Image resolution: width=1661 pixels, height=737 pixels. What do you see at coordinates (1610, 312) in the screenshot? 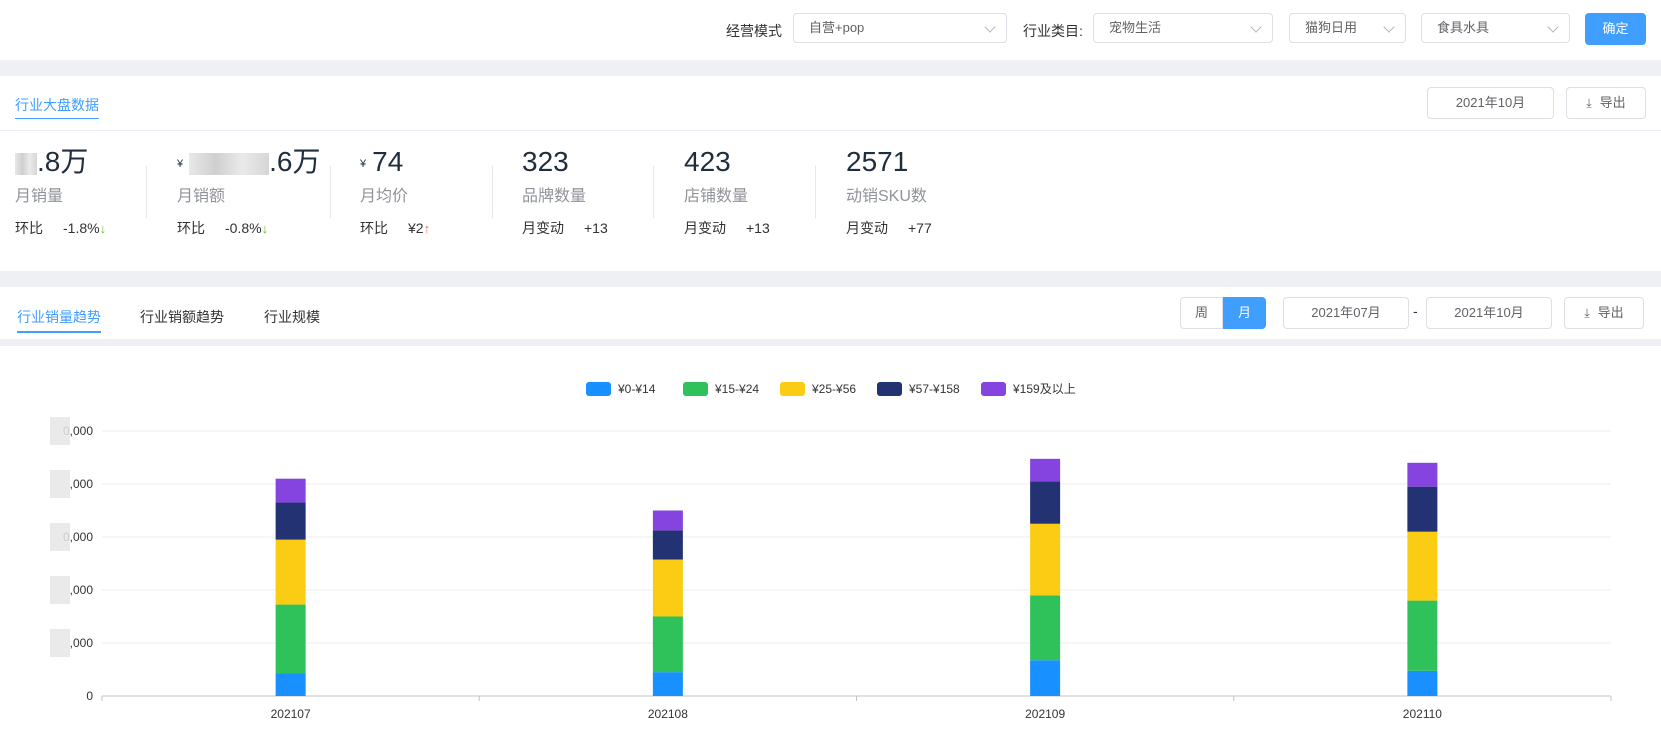
I see `trend-export-label: 导出` at bounding box center [1610, 312].